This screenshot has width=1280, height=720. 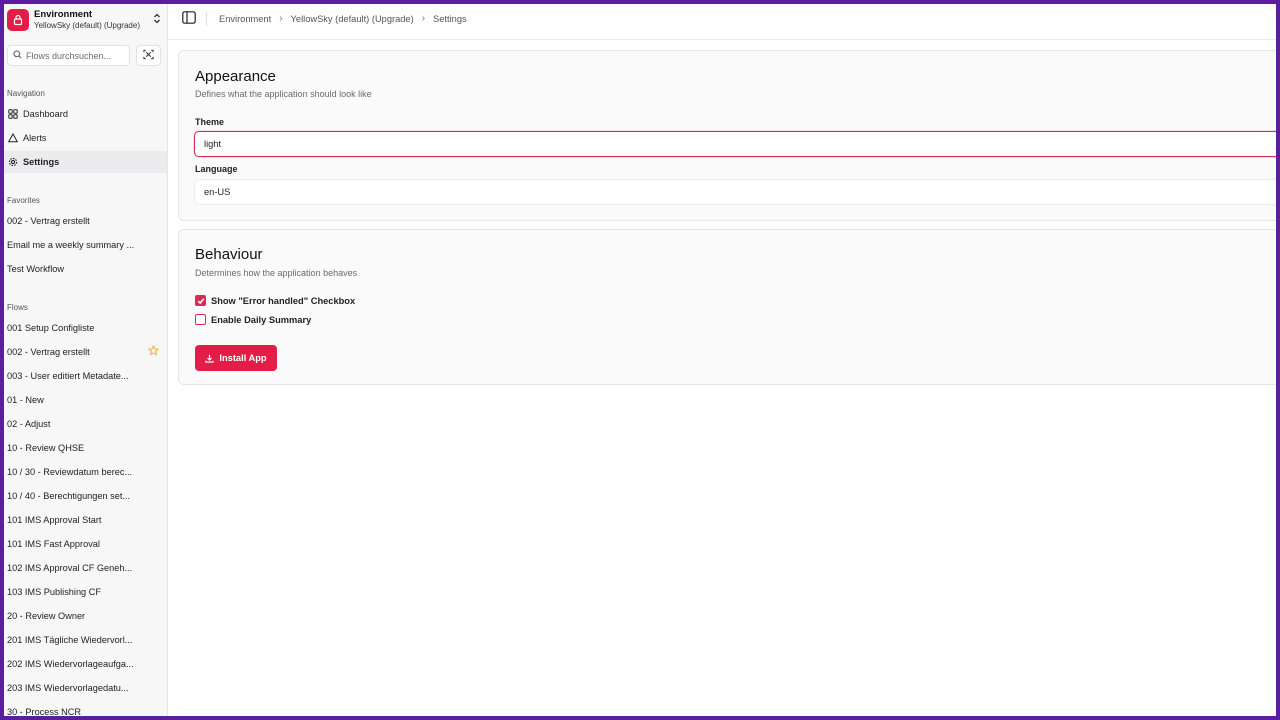 What do you see at coordinates (45, 114) in the screenshot?
I see `nav-item-label: Dashboard` at bounding box center [45, 114].